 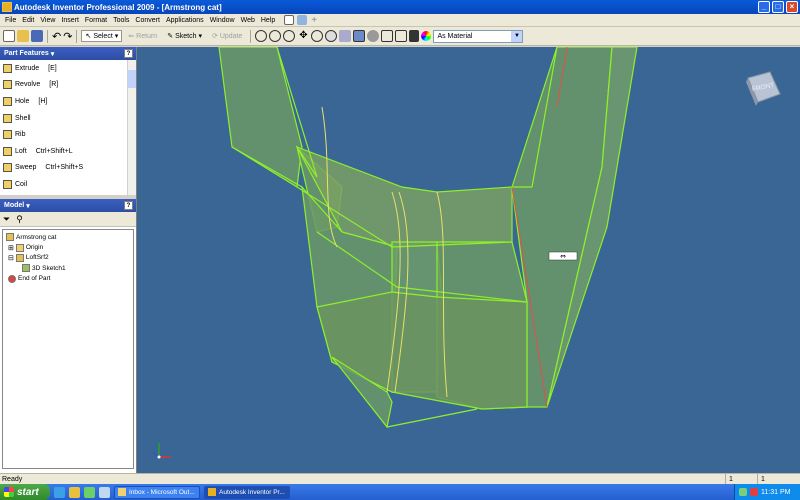 I want to click on maximize-button: □, so click(x=778, y=7).